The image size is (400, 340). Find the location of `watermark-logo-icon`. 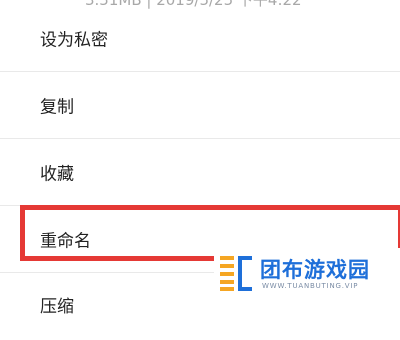

watermark-logo-icon is located at coordinates (236, 273).